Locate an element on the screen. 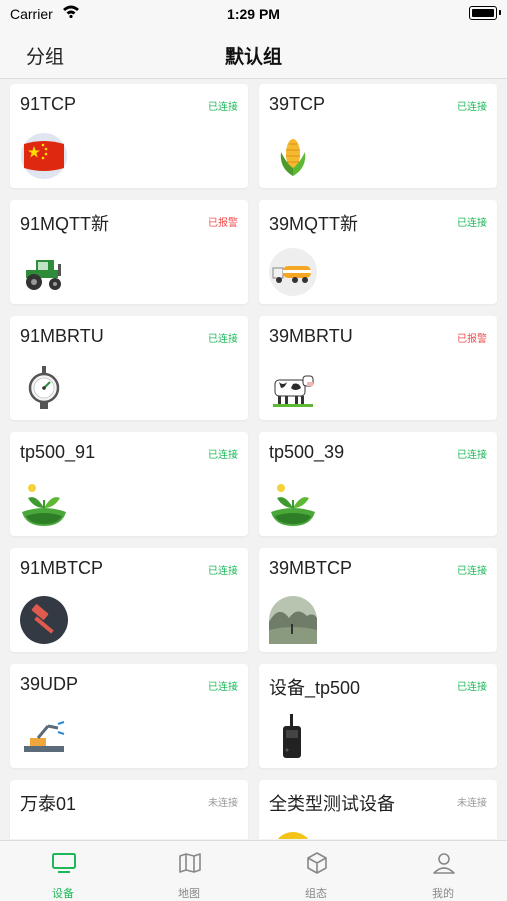  tab-bar: 设备 地图 组态 我的 is located at coordinates (253, 870).